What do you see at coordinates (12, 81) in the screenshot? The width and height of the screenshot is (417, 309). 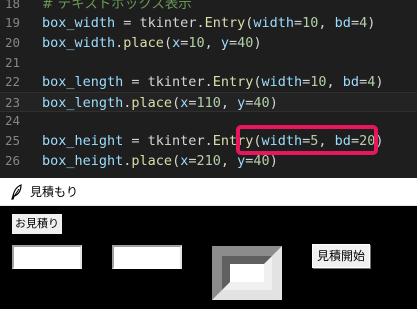 I see `line-number: 22` at bounding box center [12, 81].